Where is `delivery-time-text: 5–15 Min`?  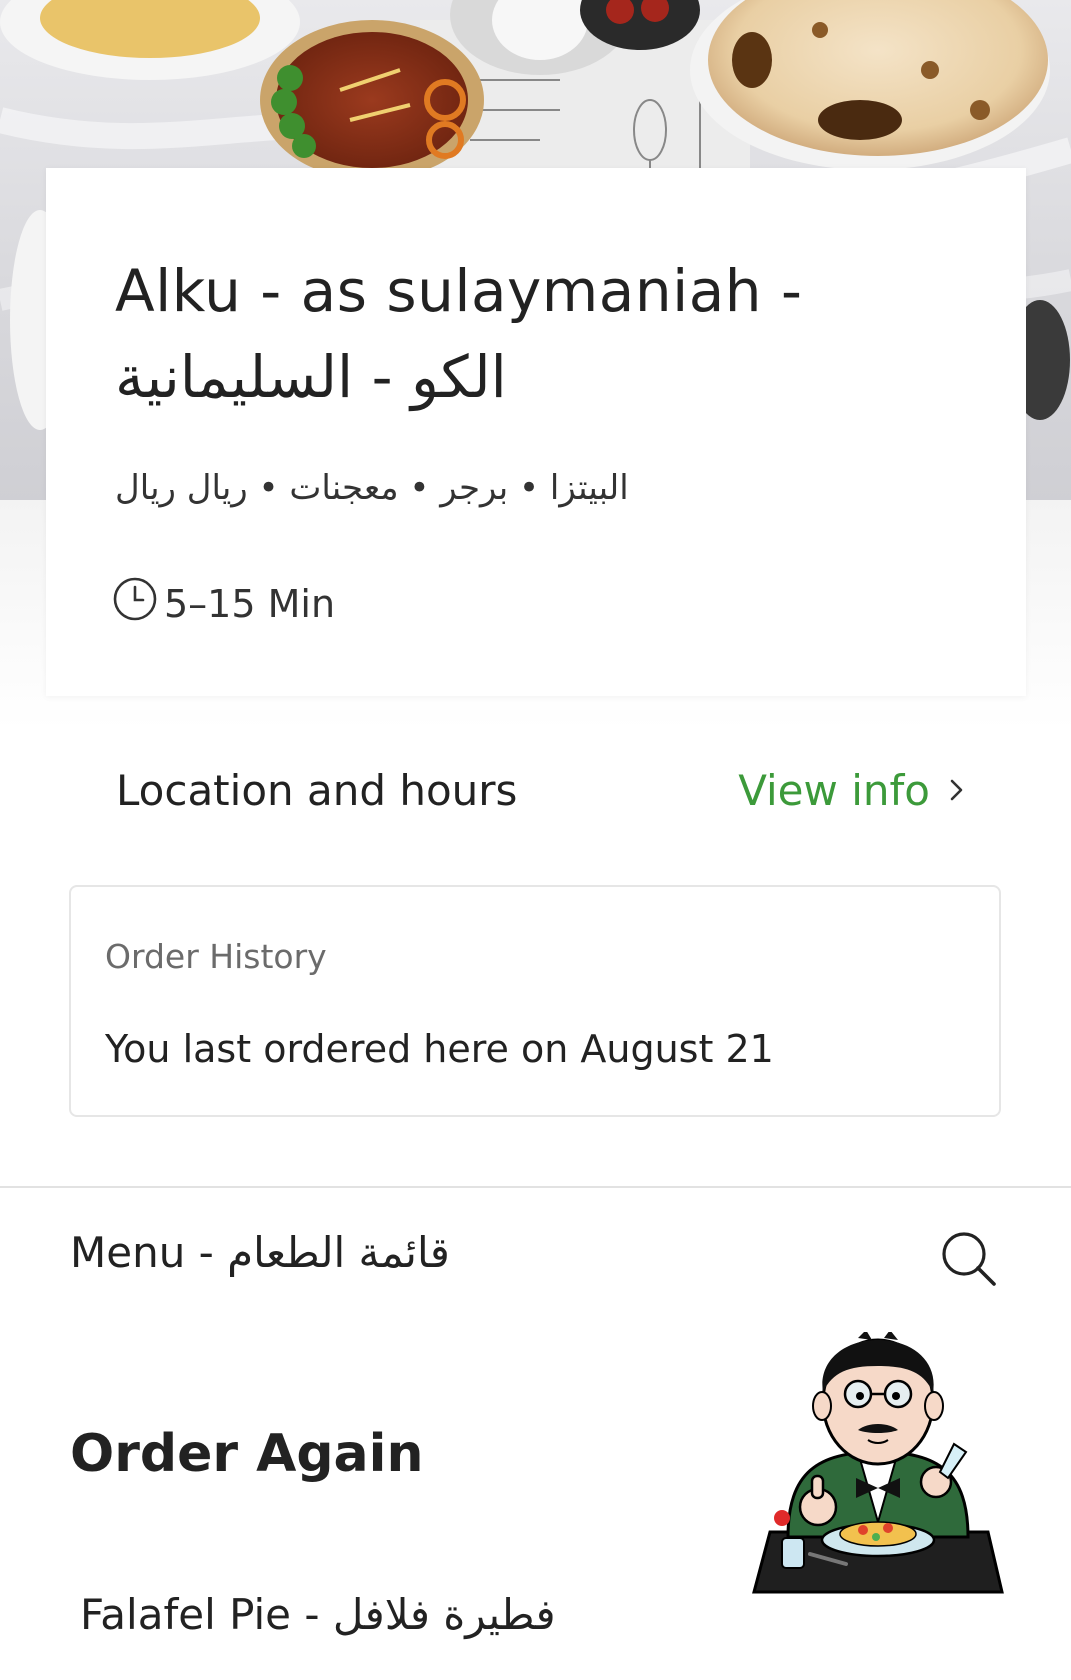 delivery-time-text: 5–15 Min is located at coordinates (250, 603).